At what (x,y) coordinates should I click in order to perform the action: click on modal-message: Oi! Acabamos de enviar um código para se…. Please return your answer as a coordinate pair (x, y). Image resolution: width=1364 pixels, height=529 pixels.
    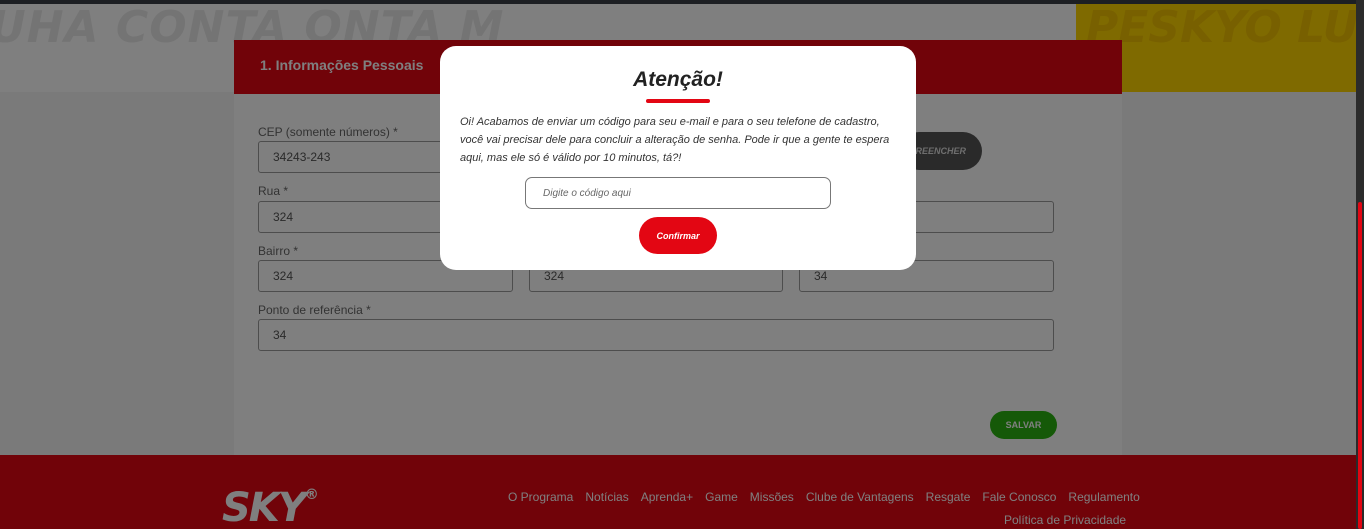
    Looking at the image, I should click on (675, 140).